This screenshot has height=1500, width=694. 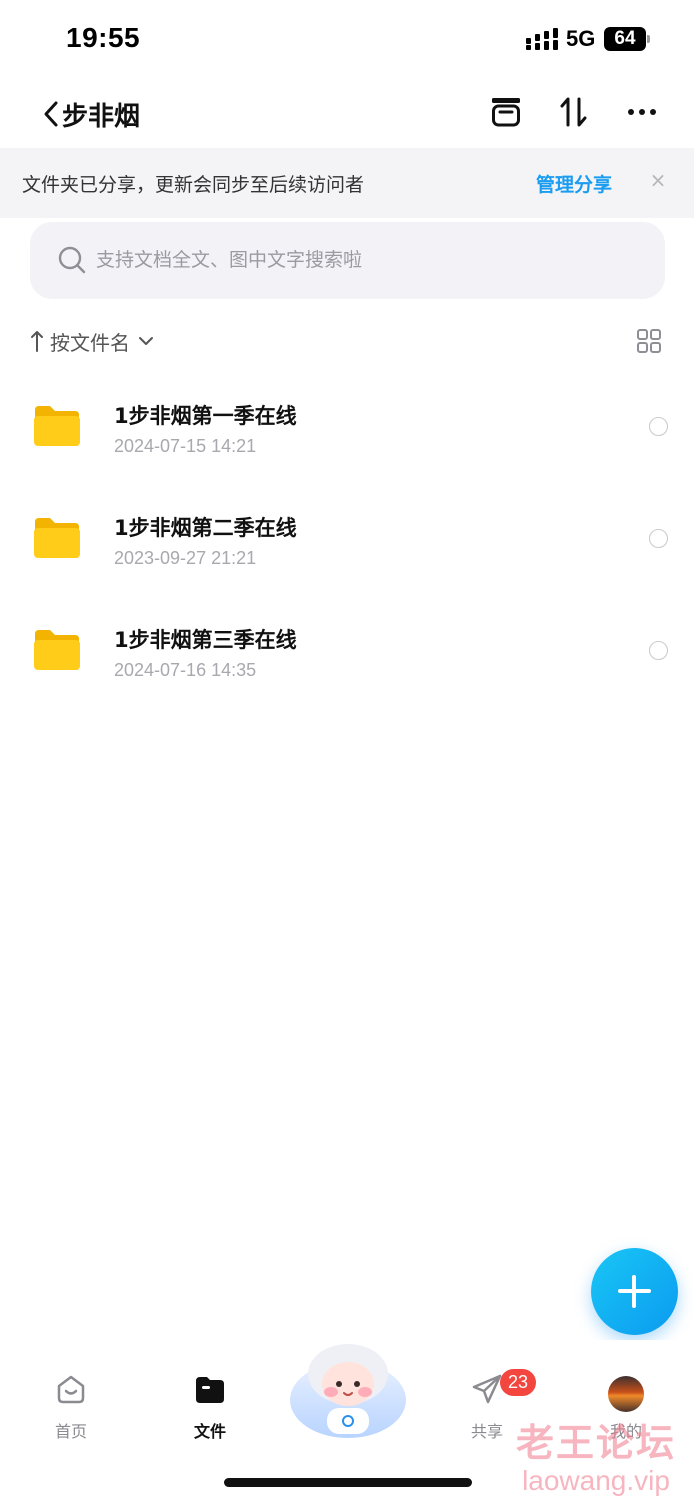 What do you see at coordinates (347, 650) in the screenshot?
I see `list-item: 1步非烟第三季在线 2024-07-16 14:35` at bounding box center [347, 650].